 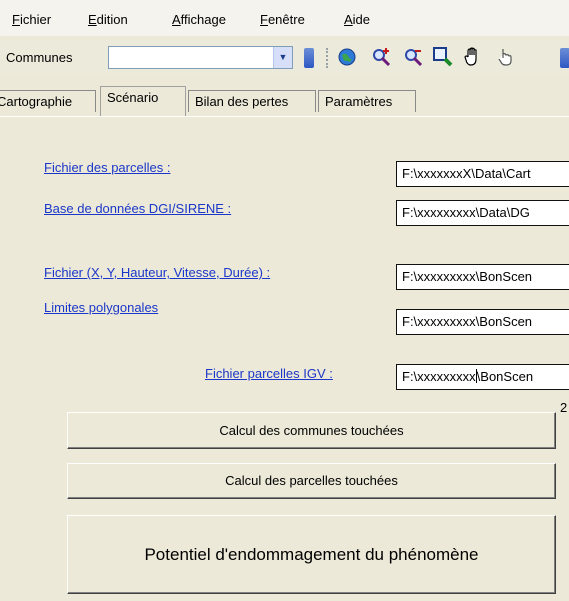 I want to click on magnifier-icon, so click(x=443, y=57).